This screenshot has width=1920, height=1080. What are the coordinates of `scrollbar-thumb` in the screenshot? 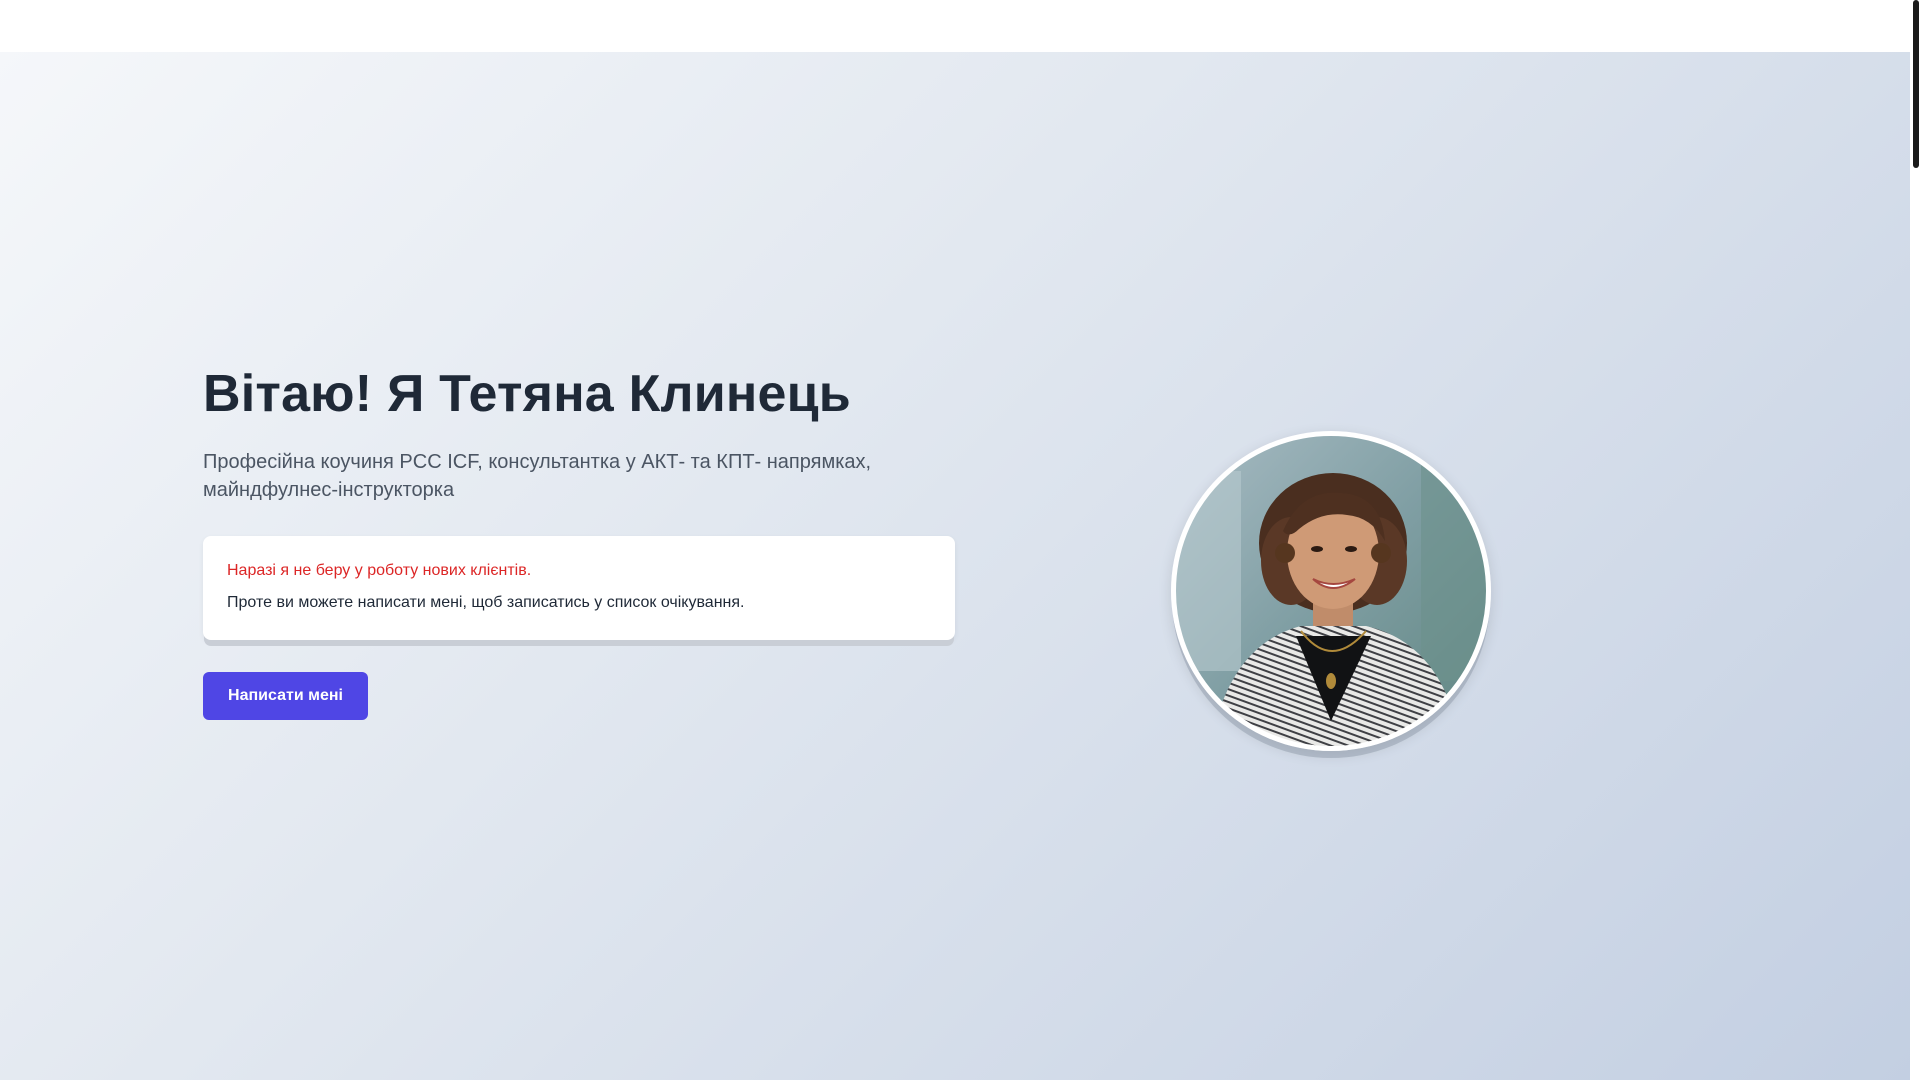 It's located at (1916, 84).